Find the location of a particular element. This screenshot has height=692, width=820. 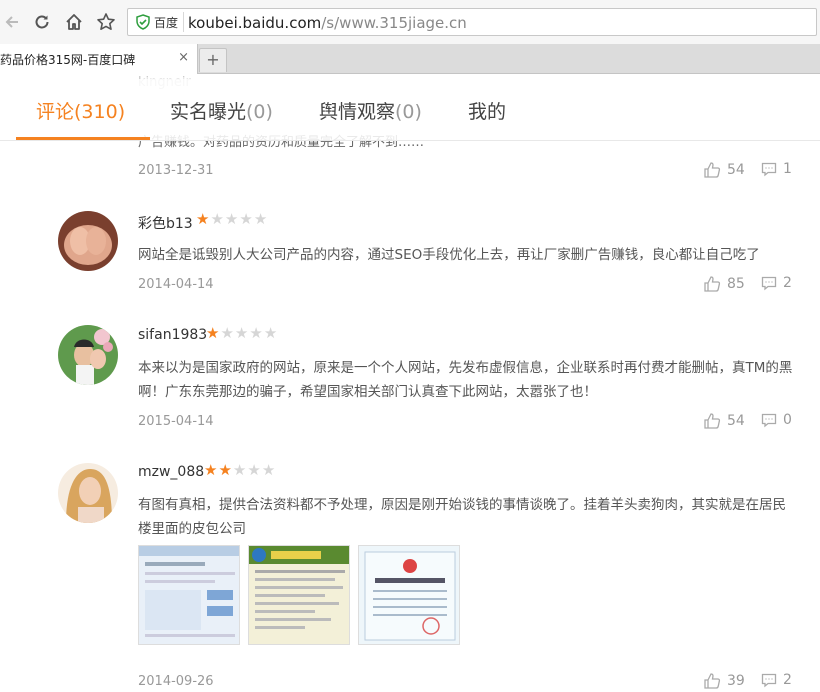

review-tabs: 评论(310) 实名曝光(0) 舆情观察(0) 我的 is located at coordinates (410, 110).